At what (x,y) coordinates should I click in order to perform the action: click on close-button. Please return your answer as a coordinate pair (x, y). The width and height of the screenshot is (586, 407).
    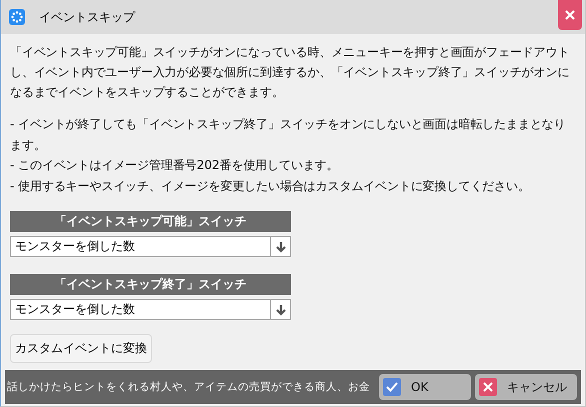
    Looking at the image, I should click on (570, 15).